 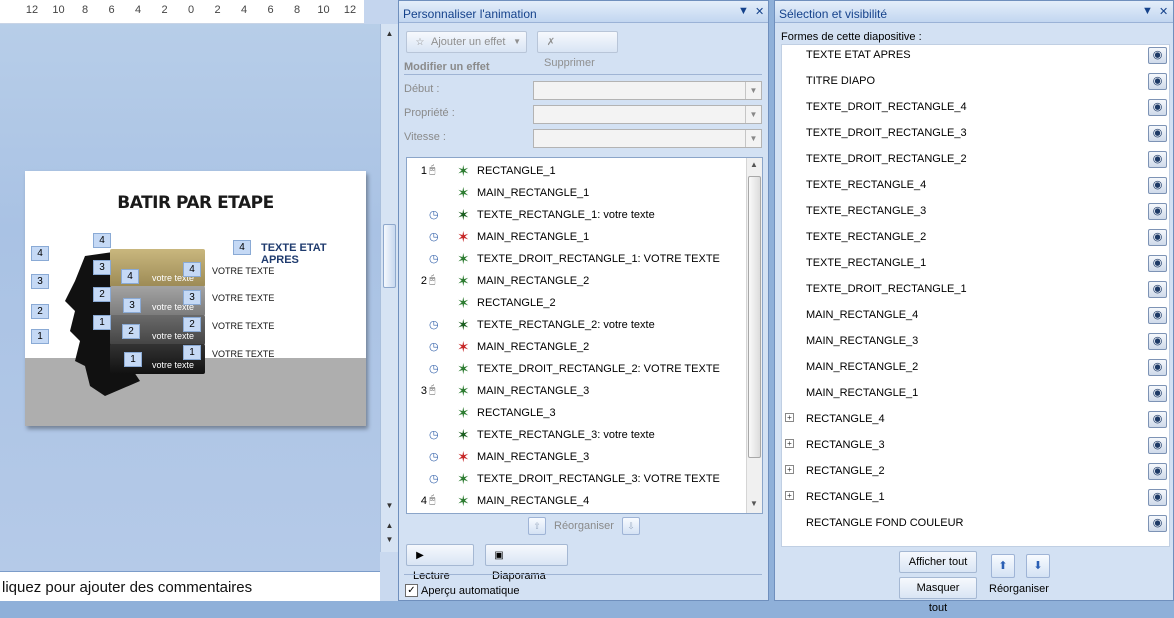 What do you see at coordinates (313, 254) in the screenshot?
I see `etat-apres-text: TEXTE ETAT APRES` at bounding box center [313, 254].